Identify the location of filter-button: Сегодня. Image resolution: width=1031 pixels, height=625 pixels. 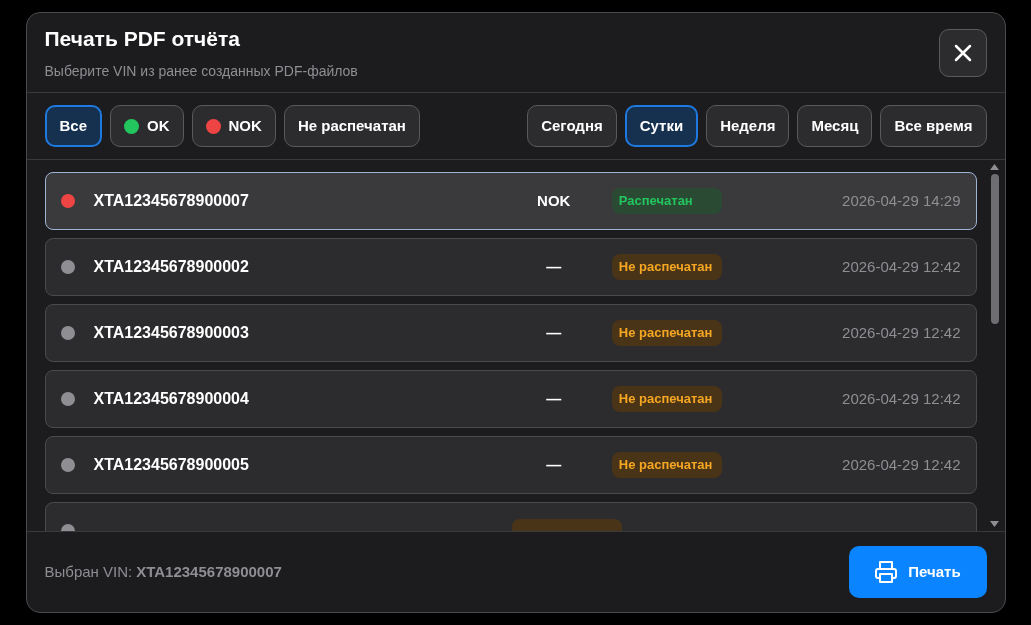
(572, 126).